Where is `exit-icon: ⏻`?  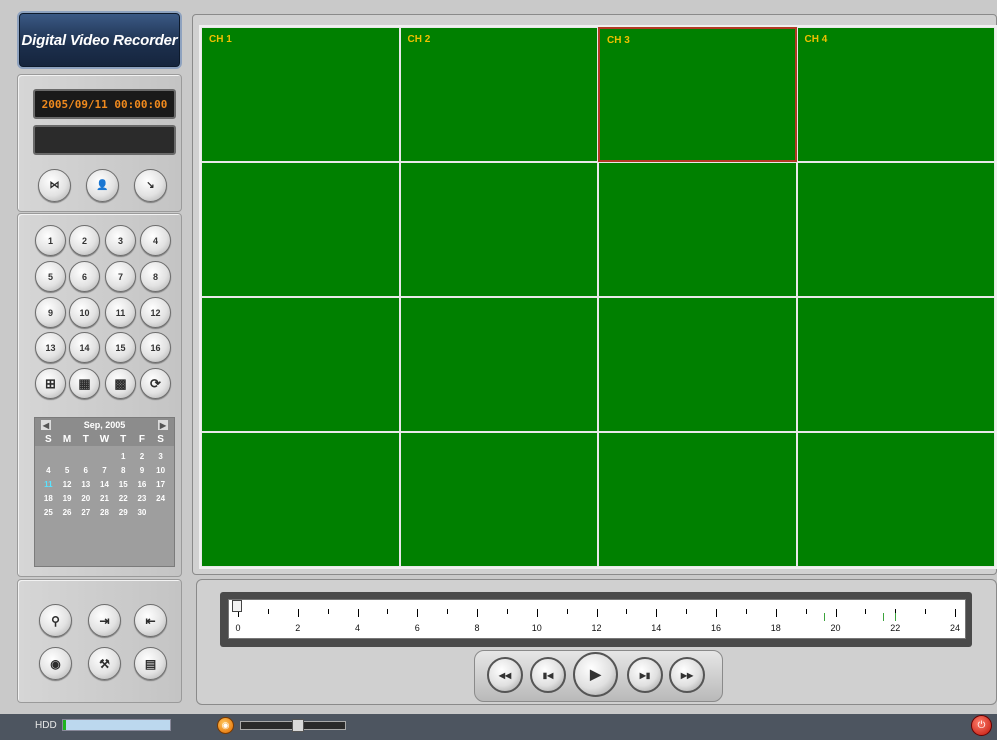 exit-icon: ⏻ is located at coordinates (981, 725).